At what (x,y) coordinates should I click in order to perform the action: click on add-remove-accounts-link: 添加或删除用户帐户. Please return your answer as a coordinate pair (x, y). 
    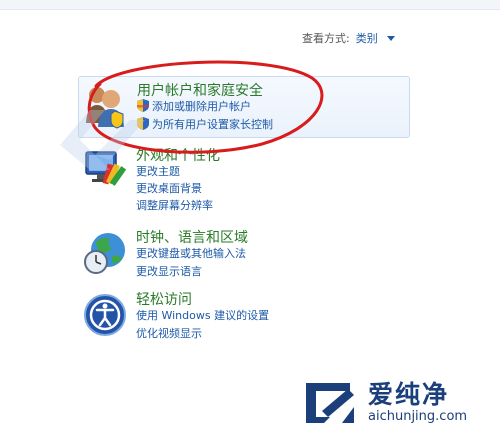
    Looking at the image, I should click on (194, 106).